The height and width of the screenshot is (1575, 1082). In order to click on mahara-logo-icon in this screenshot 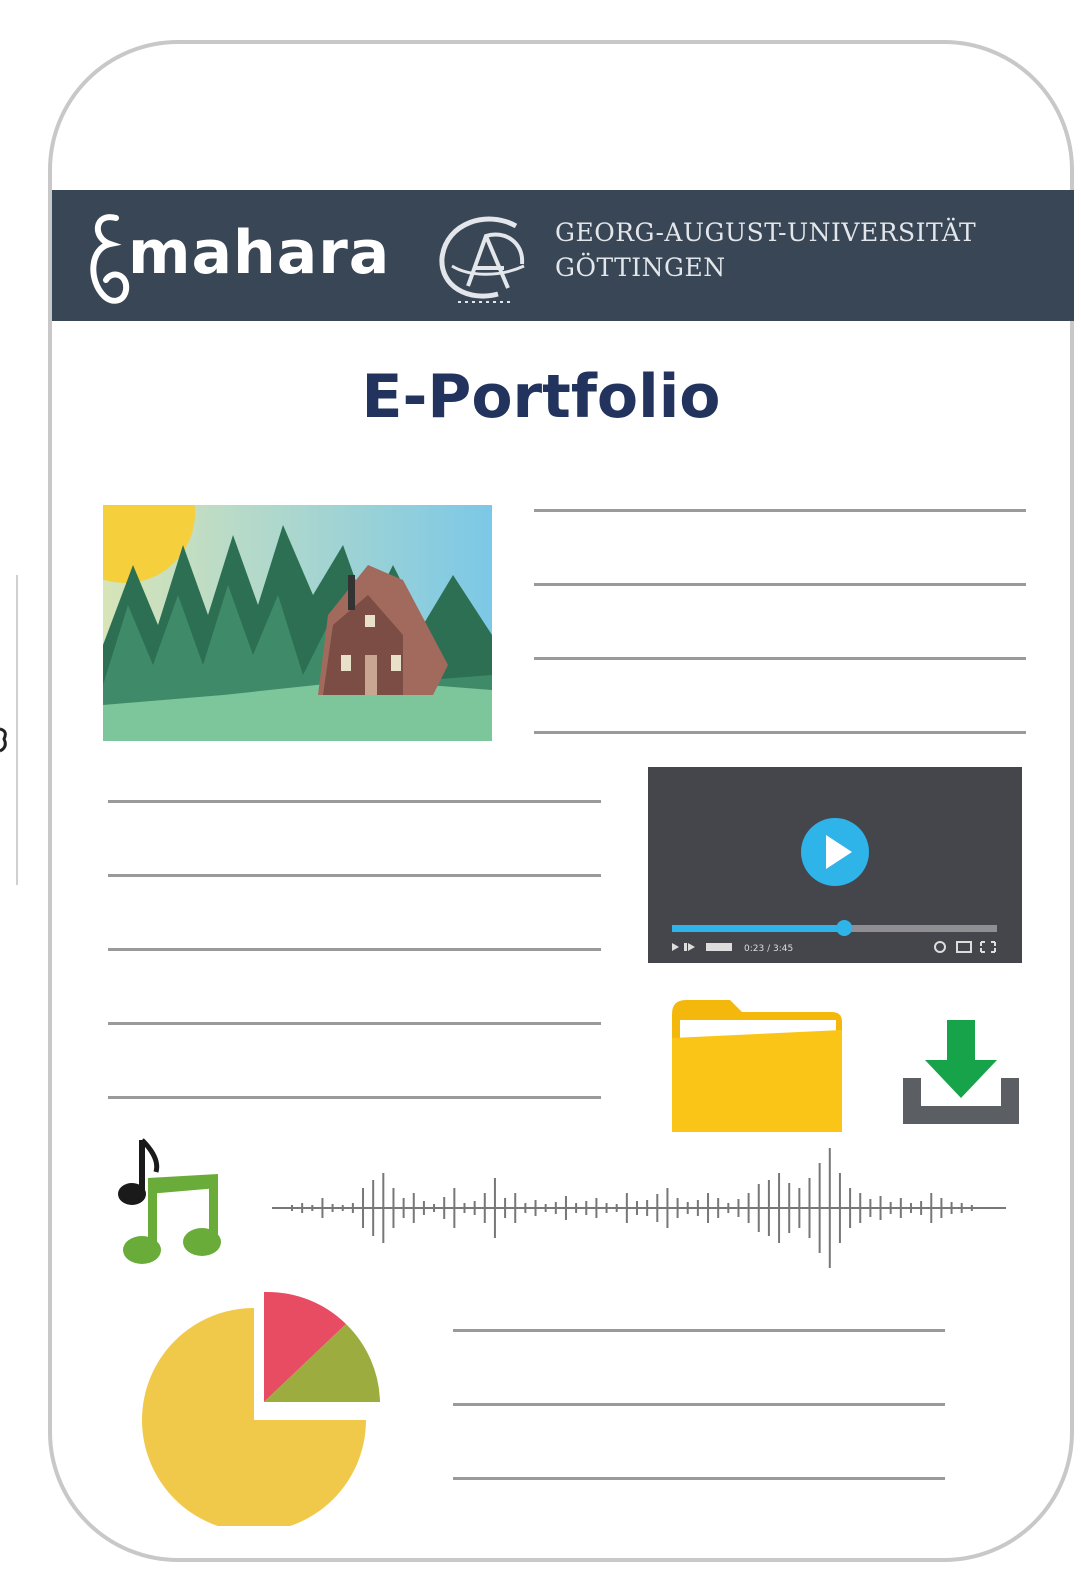, I will do `click(110, 259)`.